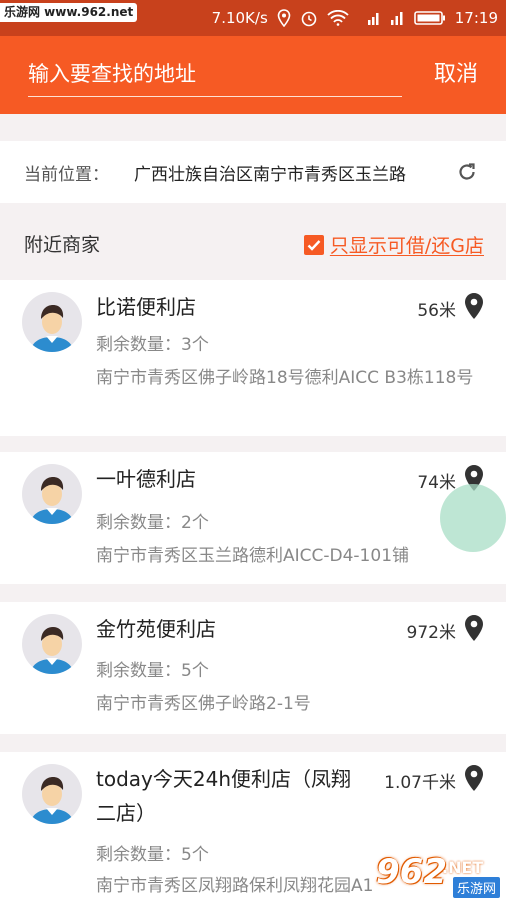  What do you see at coordinates (397, 18) in the screenshot?
I see `signal-icon` at bounding box center [397, 18].